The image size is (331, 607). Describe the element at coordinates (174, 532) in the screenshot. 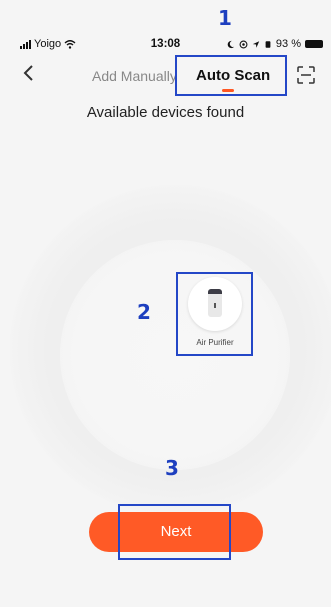

I see `annotation-box-next` at that location.